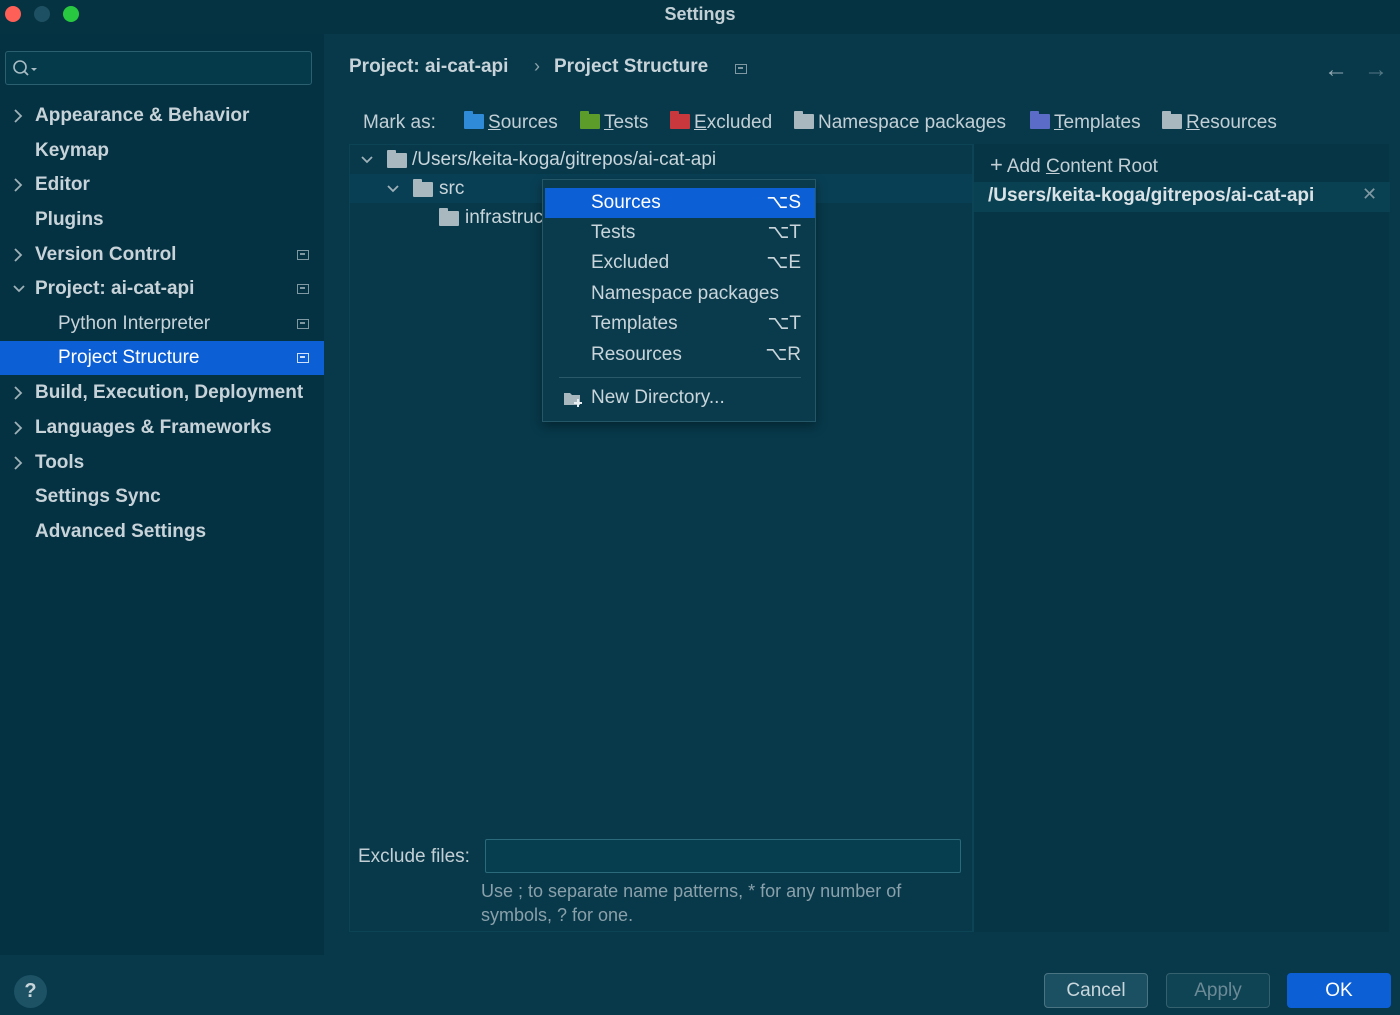 The height and width of the screenshot is (1015, 1400). I want to click on sidebar-item-label: Build, Execution, Deployment, so click(169, 392).